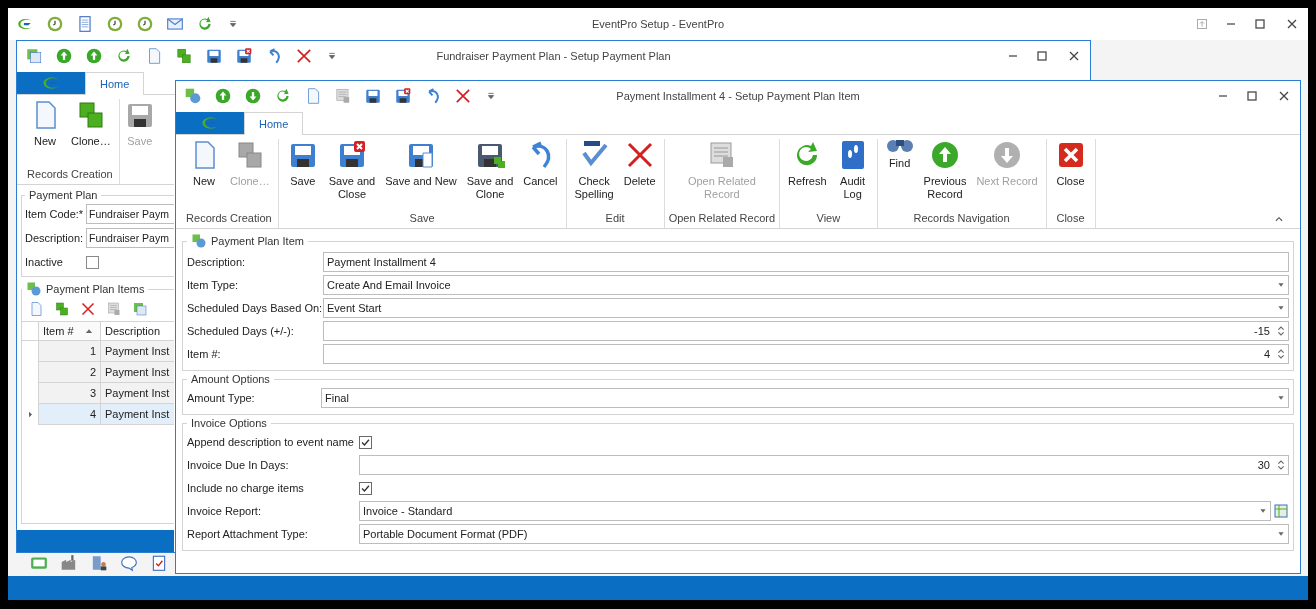 This screenshot has width=1316, height=609. What do you see at coordinates (421, 175) in the screenshot?
I see `ribbon-button: Save and New` at bounding box center [421, 175].